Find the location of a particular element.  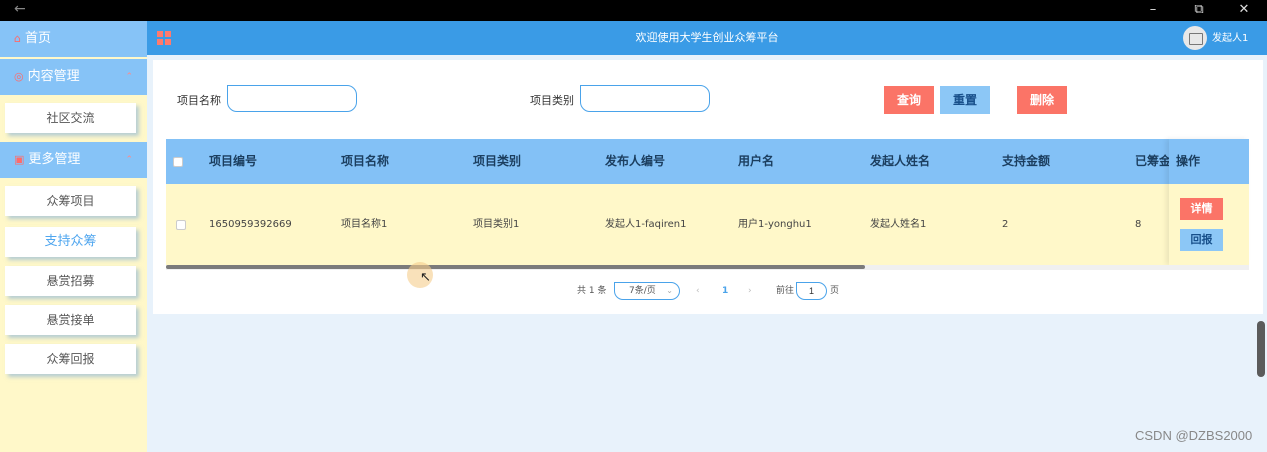

more-icon: ▣ is located at coordinates (19, 159).